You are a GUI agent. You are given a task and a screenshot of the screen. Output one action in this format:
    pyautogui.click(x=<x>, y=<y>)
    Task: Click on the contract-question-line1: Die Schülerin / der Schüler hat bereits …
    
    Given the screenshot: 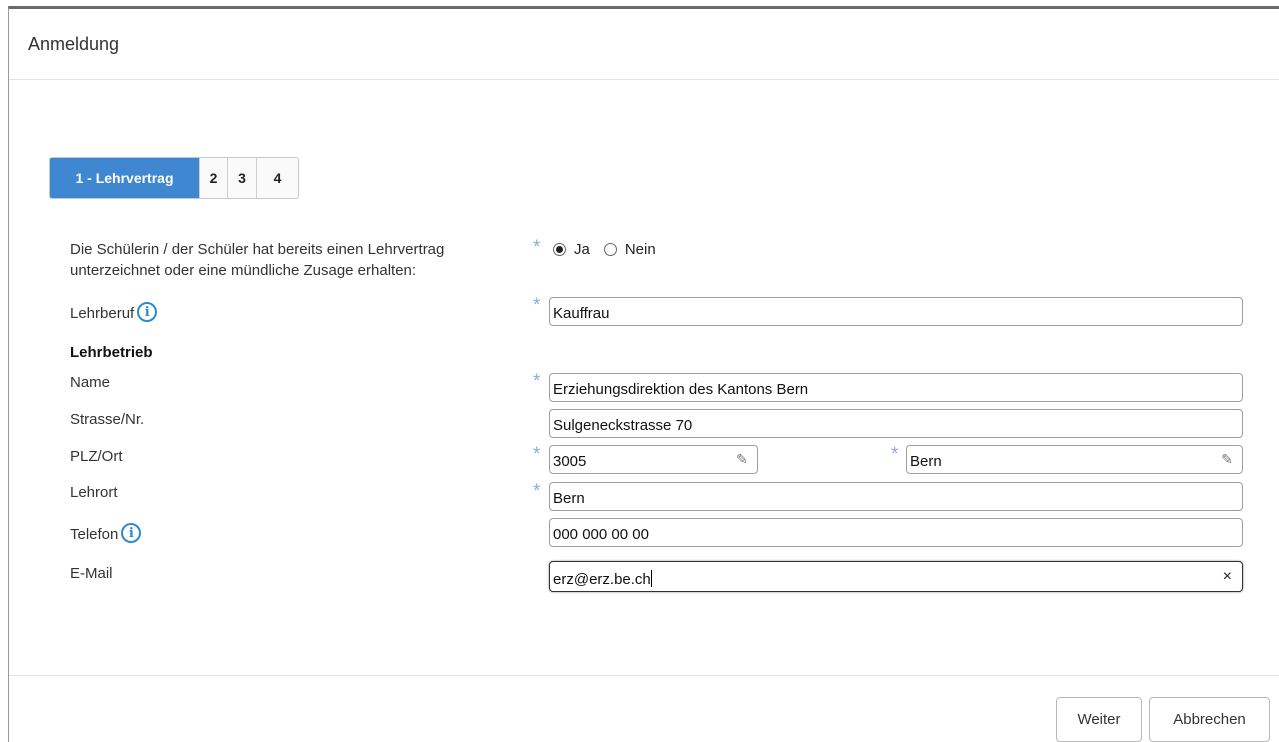 What is the action you would take?
    pyautogui.click(x=257, y=249)
    